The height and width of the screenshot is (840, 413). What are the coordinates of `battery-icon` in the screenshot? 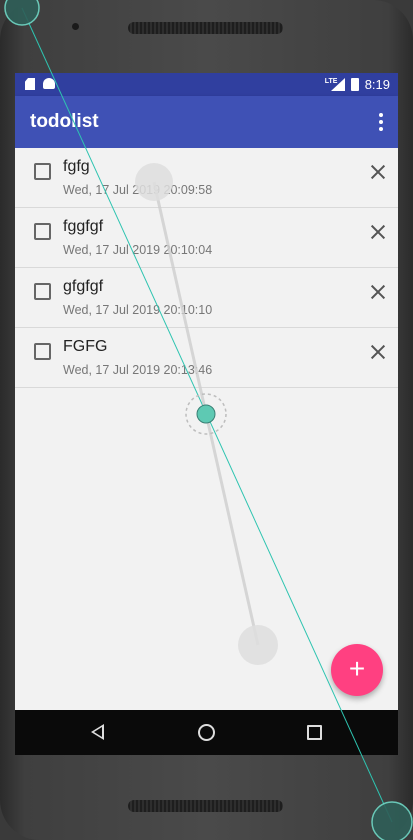 It's located at (354, 84).